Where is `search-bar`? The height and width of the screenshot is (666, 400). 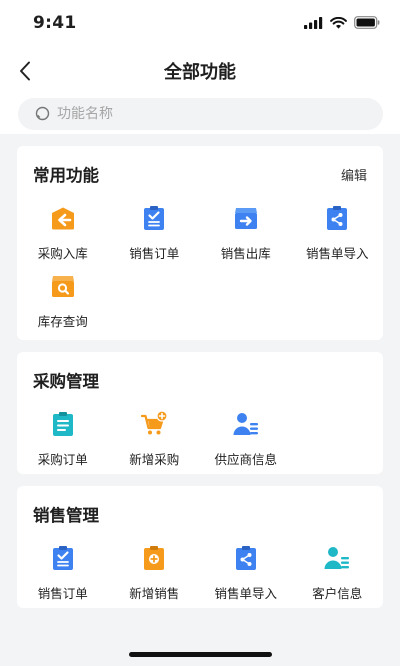
search-bar is located at coordinates (200, 114).